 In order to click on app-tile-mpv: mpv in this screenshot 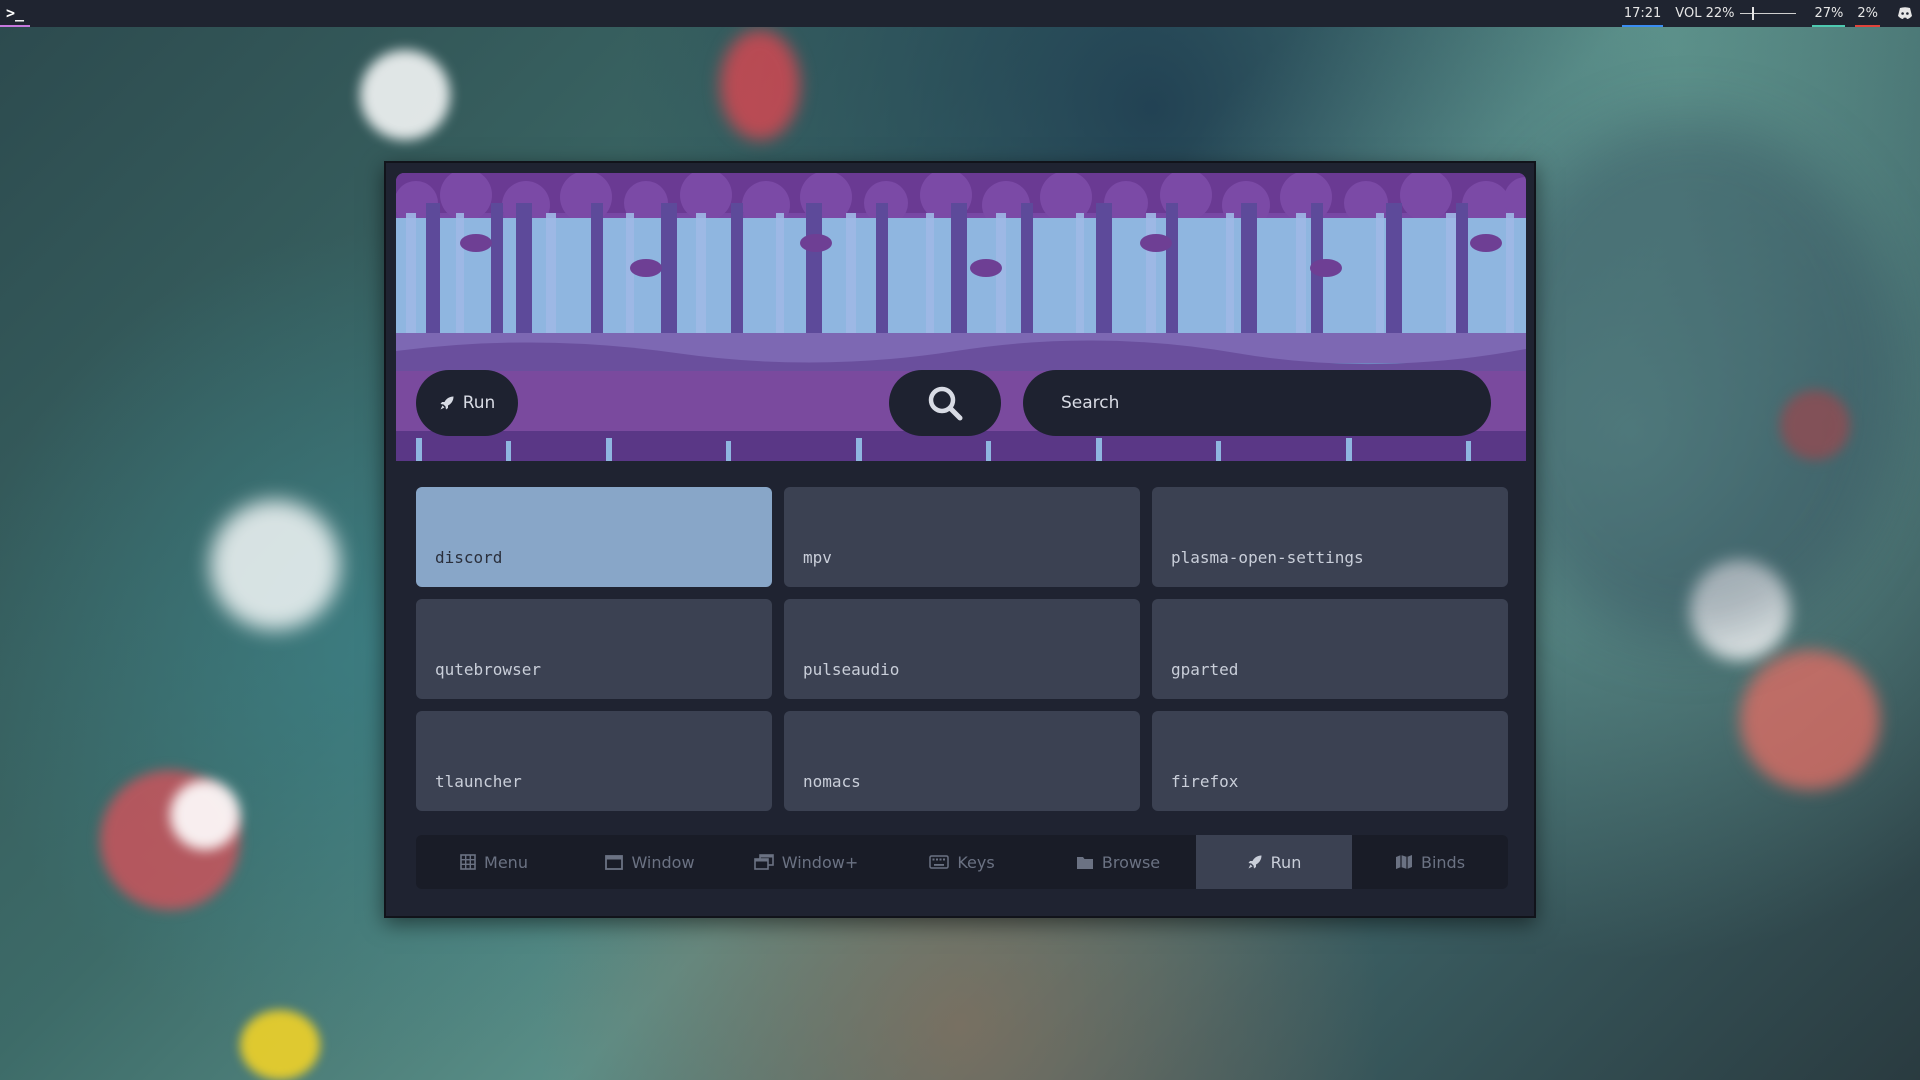, I will do `click(962, 537)`.